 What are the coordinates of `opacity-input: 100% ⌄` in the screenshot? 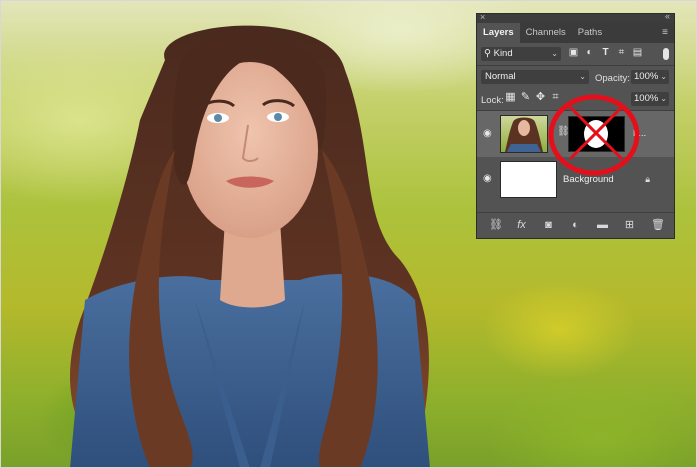 It's located at (650, 77).